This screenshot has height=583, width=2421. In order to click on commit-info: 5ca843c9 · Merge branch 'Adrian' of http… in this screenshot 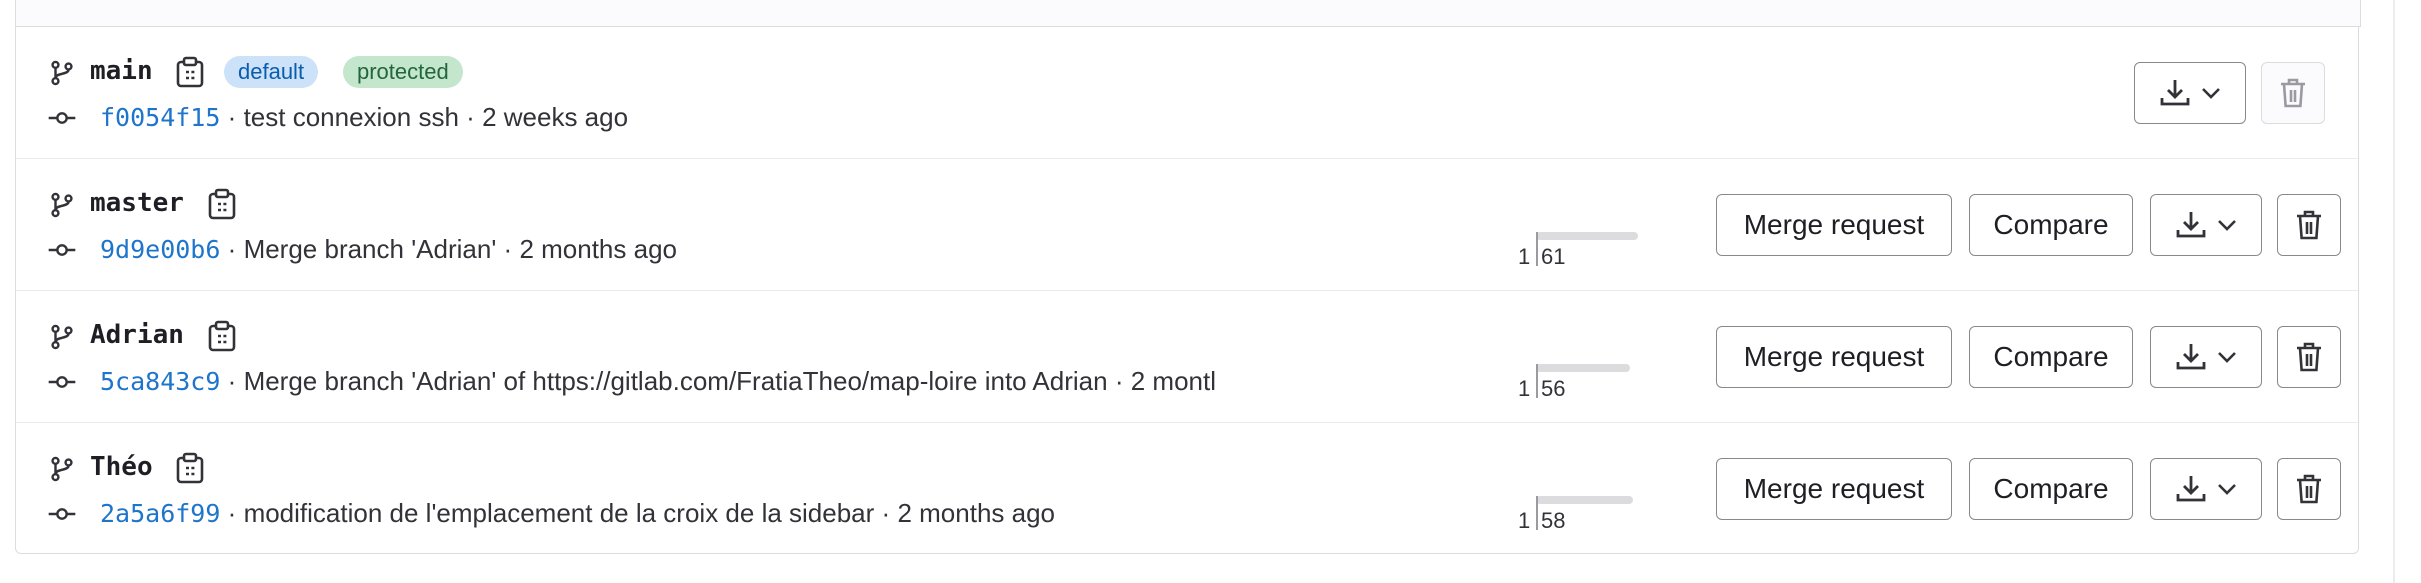, I will do `click(731, 381)`.